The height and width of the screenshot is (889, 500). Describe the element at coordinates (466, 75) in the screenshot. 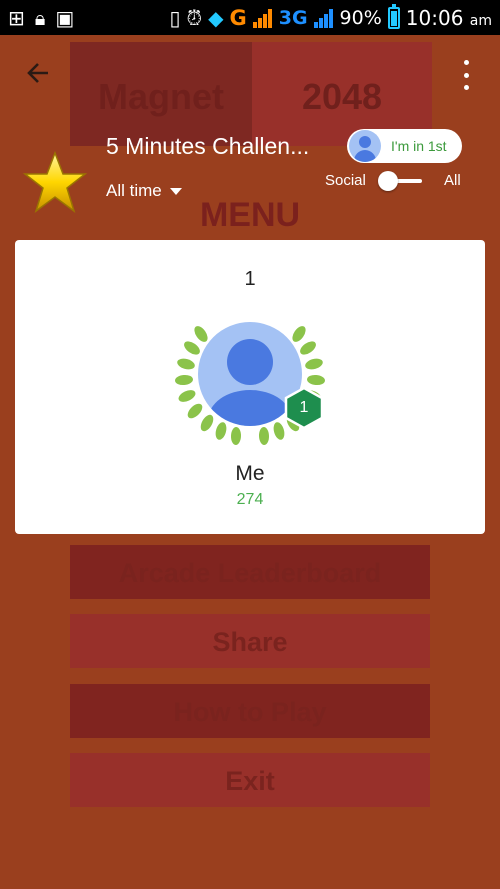

I see `overflow-menu-icon` at that location.